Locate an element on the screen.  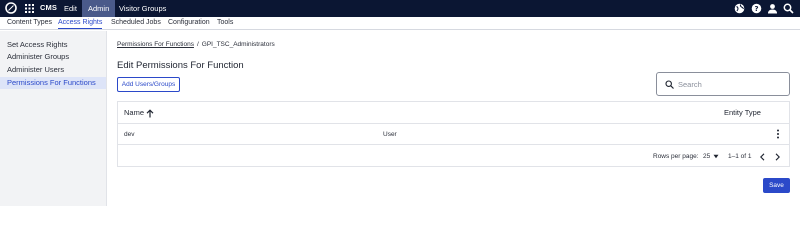
sort-ascending-icon is located at coordinates (150, 113).